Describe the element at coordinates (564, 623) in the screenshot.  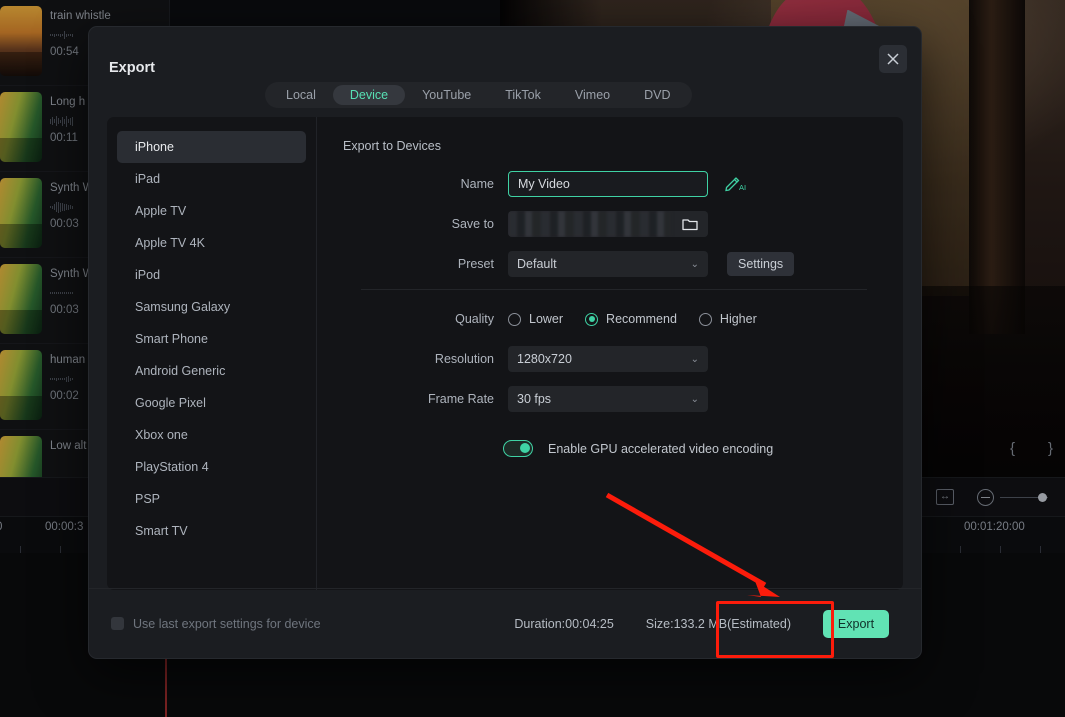
I see `duration-text: Duration:00:04:25` at that location.